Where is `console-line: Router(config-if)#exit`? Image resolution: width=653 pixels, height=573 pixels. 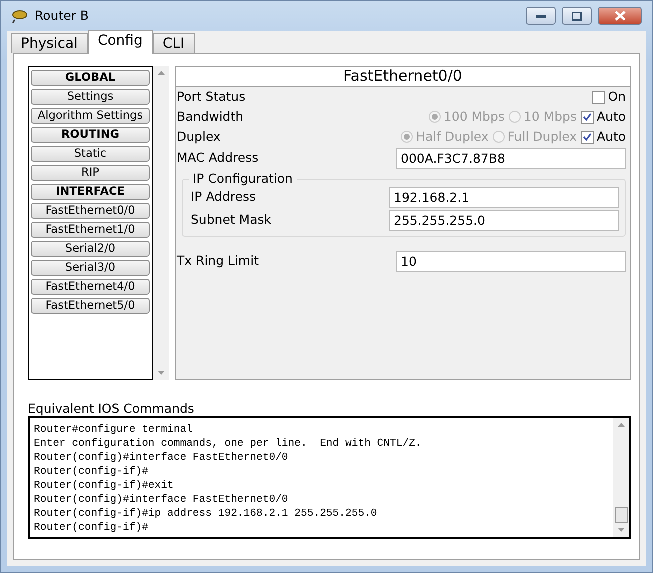 console-line: Router(config-if)#exit is located at coordinates (104, 486).